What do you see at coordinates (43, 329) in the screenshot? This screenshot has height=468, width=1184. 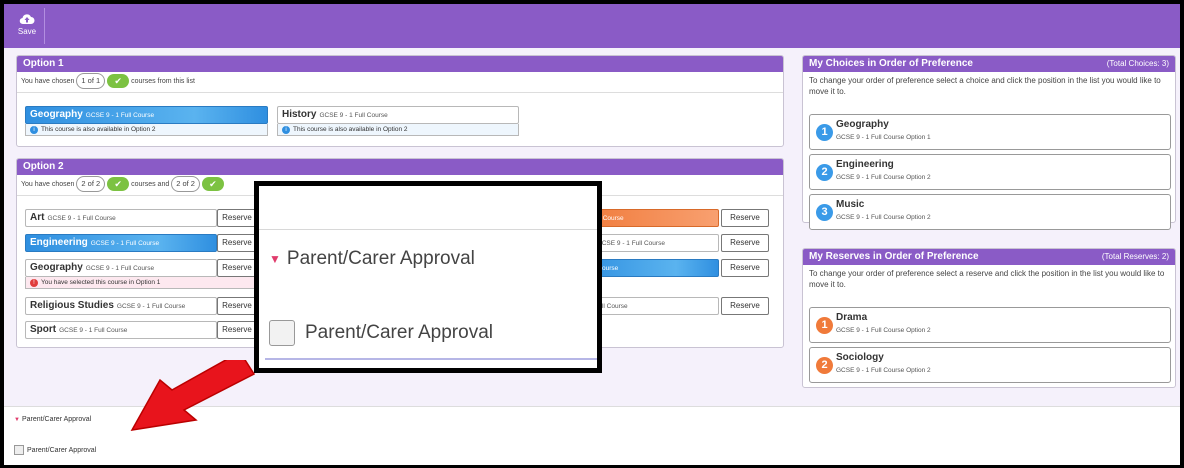 I see `course-name: Sport` at bounding box center [43, 329].